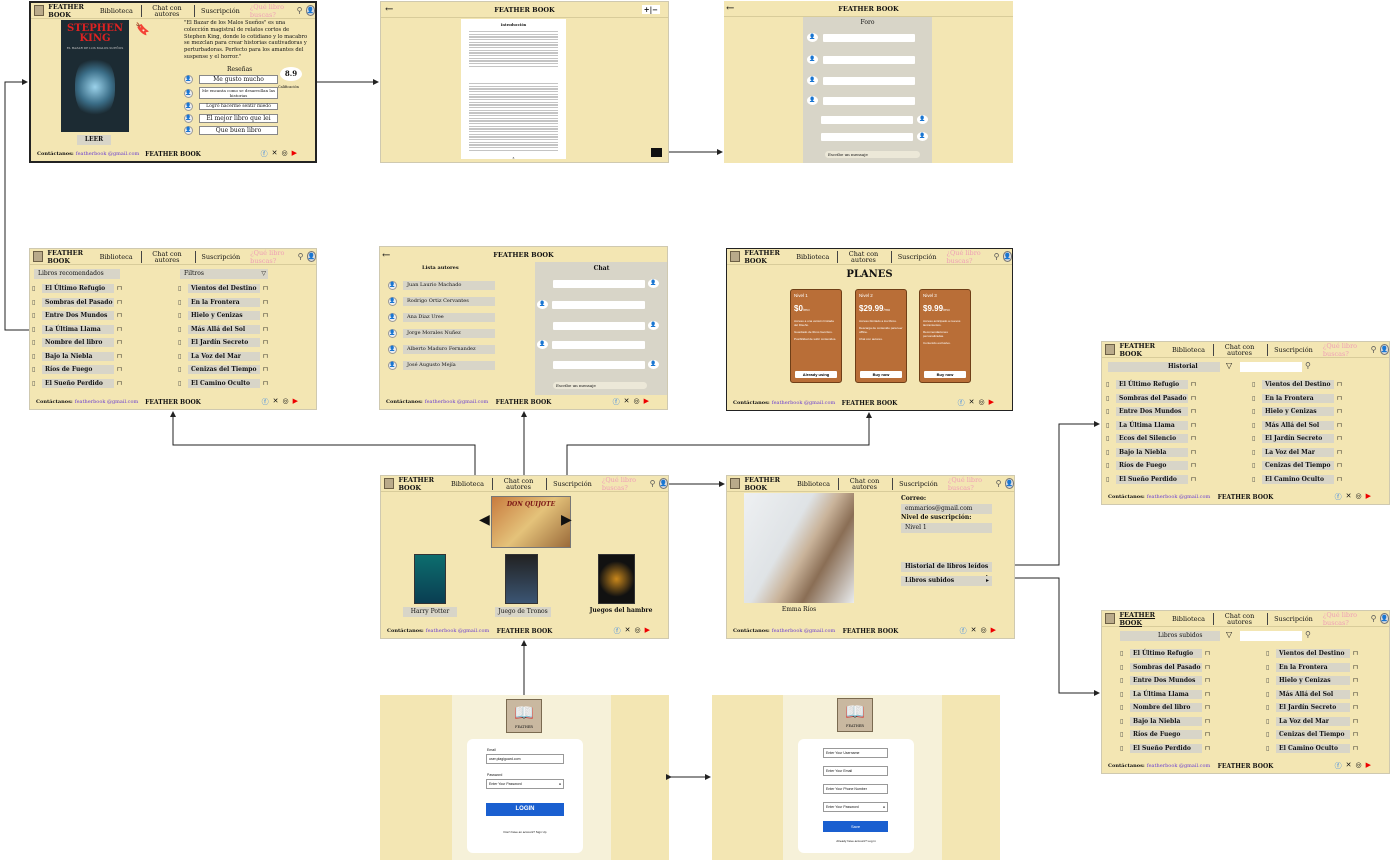 Image resolution: width=1393 pixels, height=860 pixels. What do you see at coordinates (16, 205) in the screenshot?
I see `connector-library-detail` at bounding box center [16, 205].